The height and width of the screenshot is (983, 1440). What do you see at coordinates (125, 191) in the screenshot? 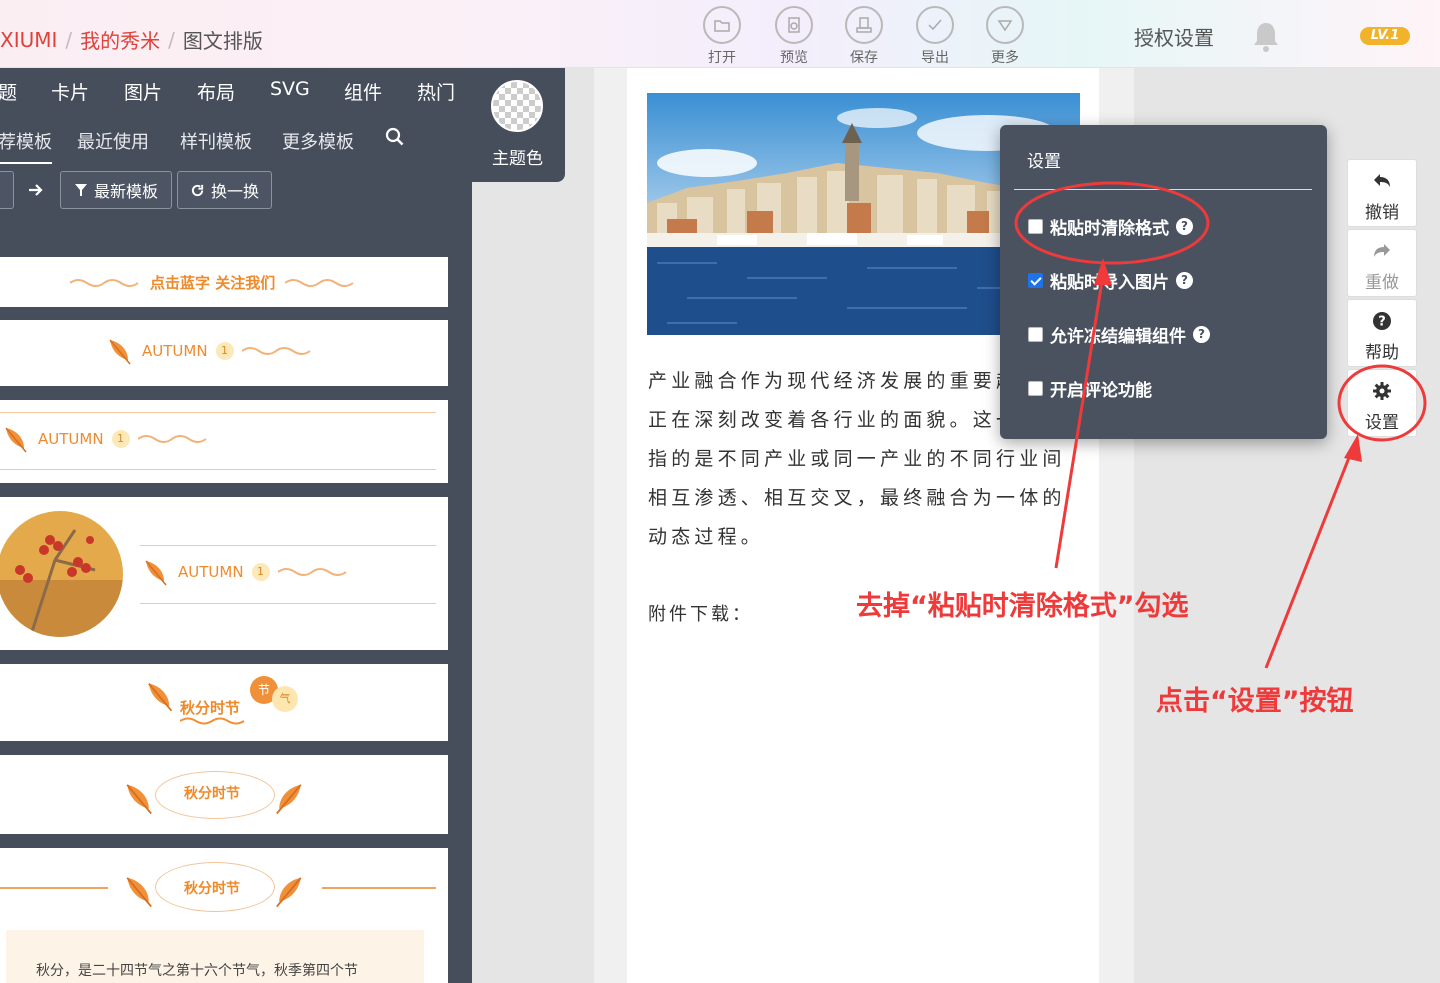
I see `newest-templates-label: 最新模板` at bounding box center [125, 191].